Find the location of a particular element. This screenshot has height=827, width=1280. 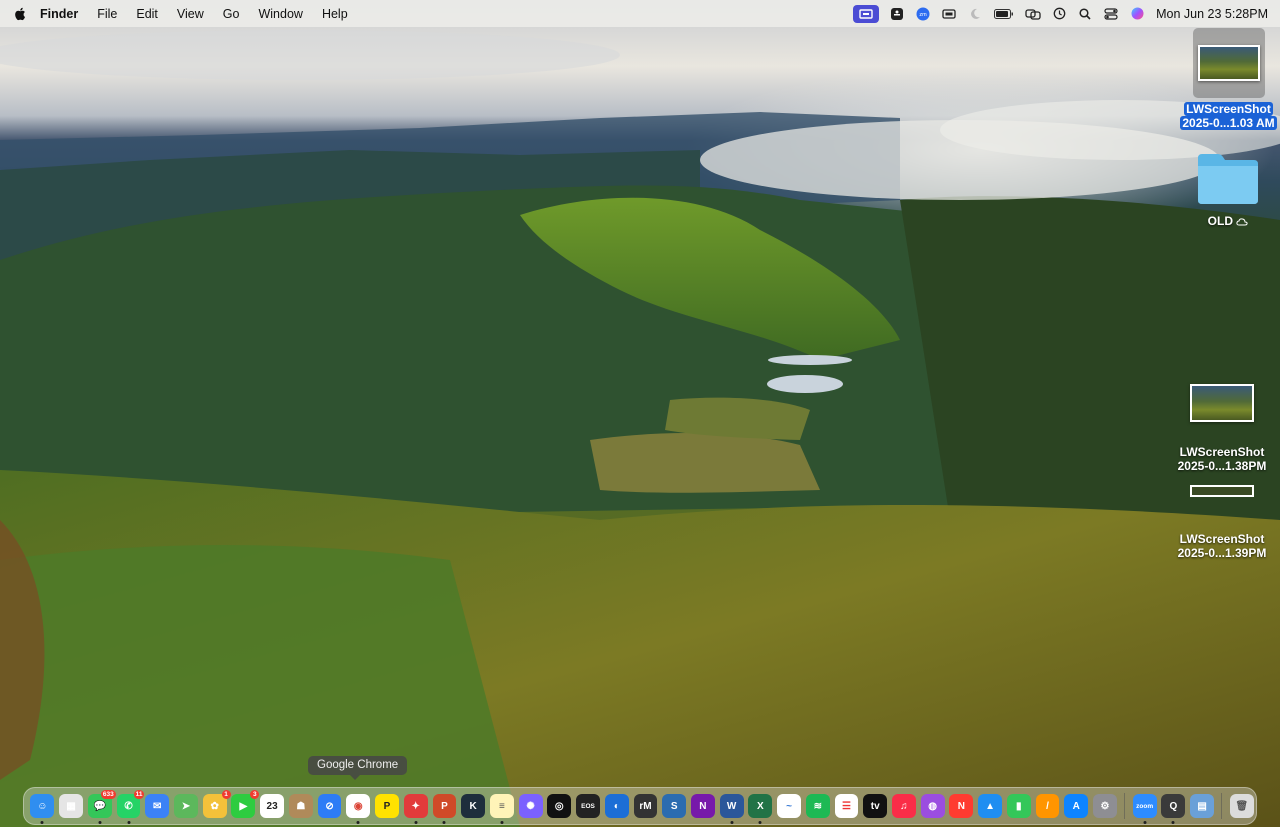

dock-app-quicktime: Q is located at coordinates (1173, 809).